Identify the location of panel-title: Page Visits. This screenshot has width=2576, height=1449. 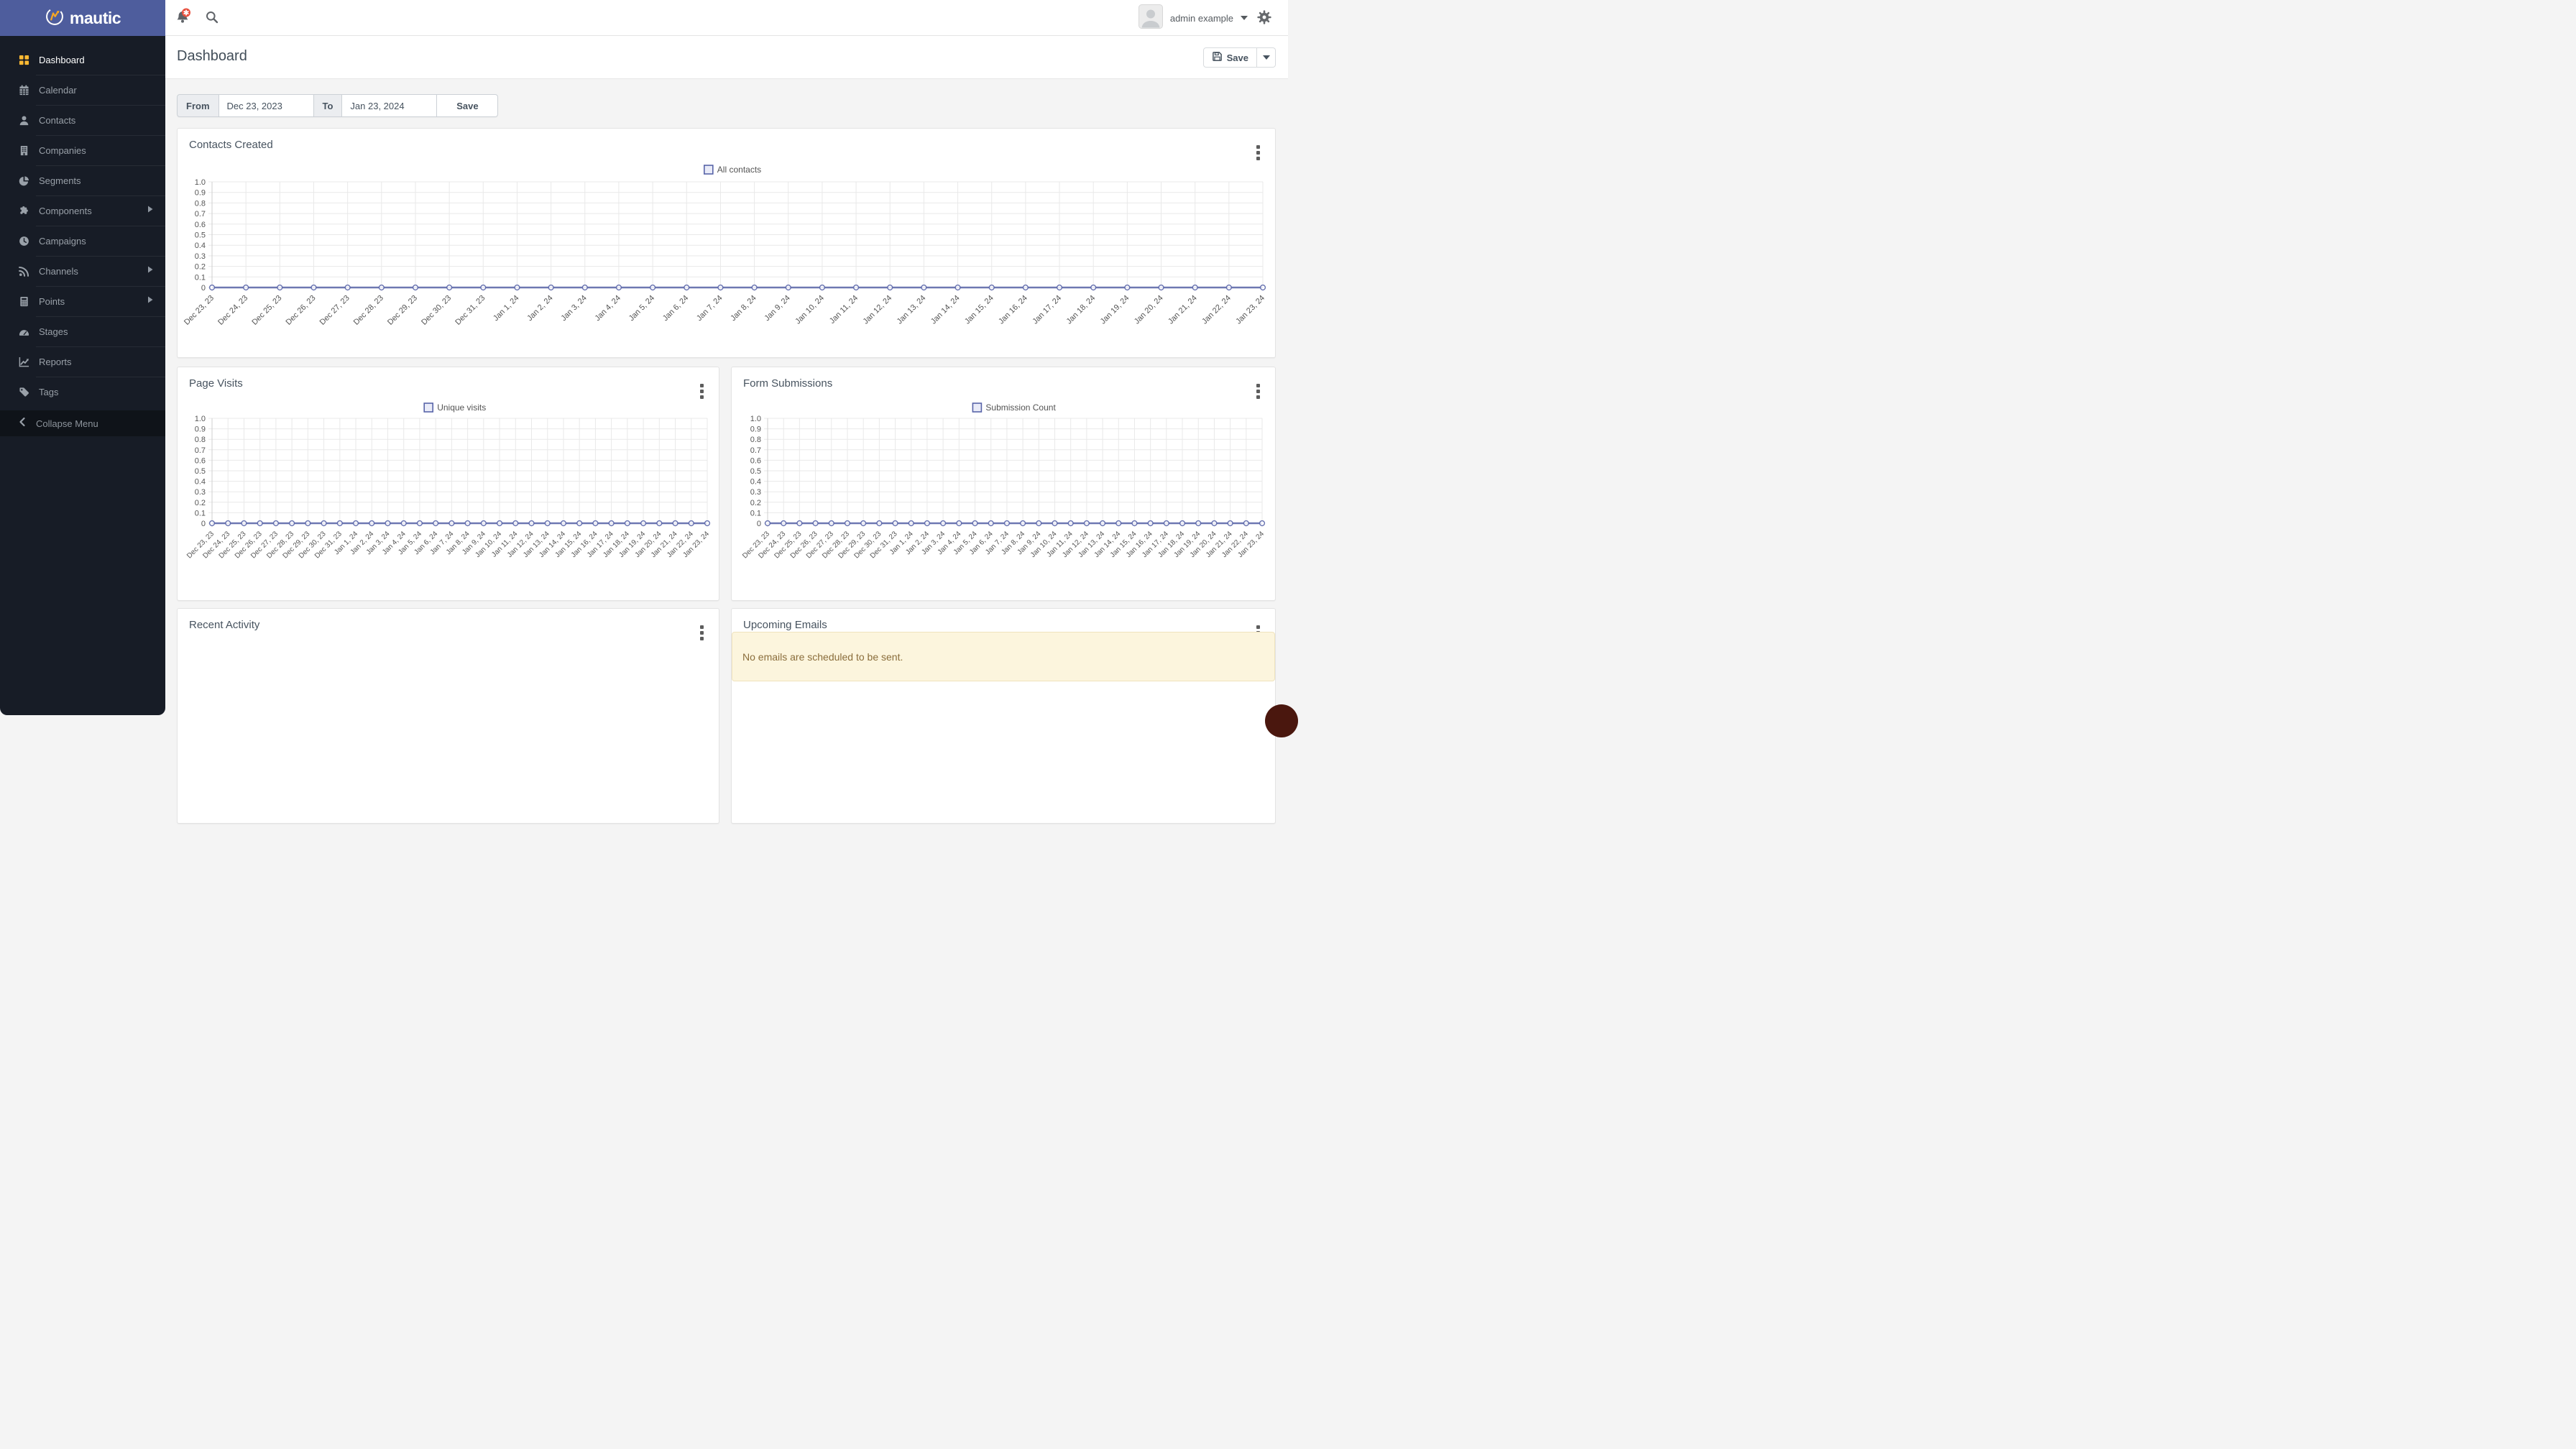
(216, 383).